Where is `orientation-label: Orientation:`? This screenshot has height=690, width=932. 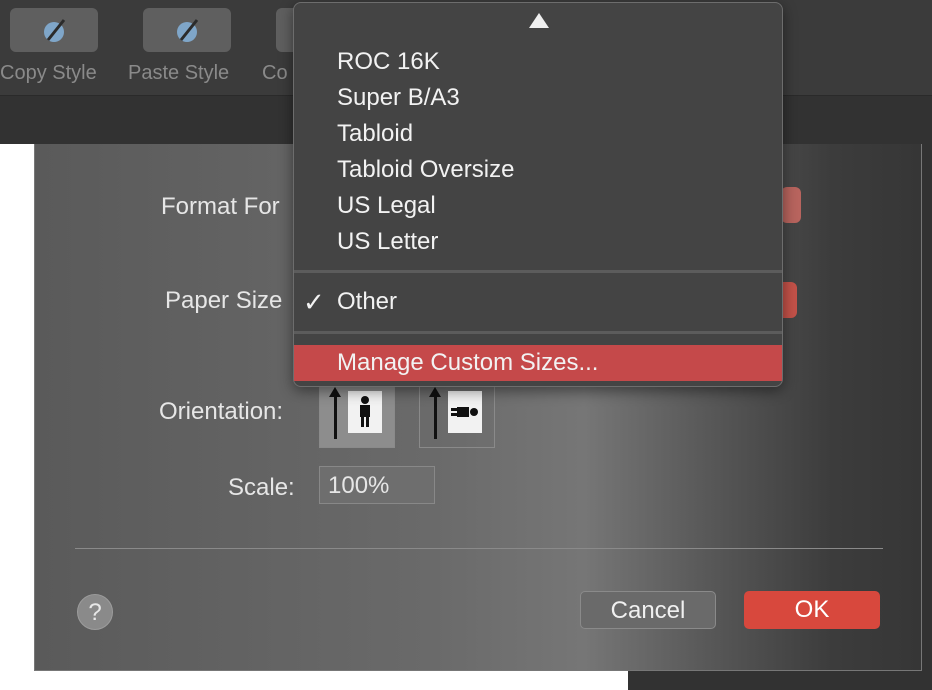
orientation-label: Orientation: is located at coordinates (221, 411).